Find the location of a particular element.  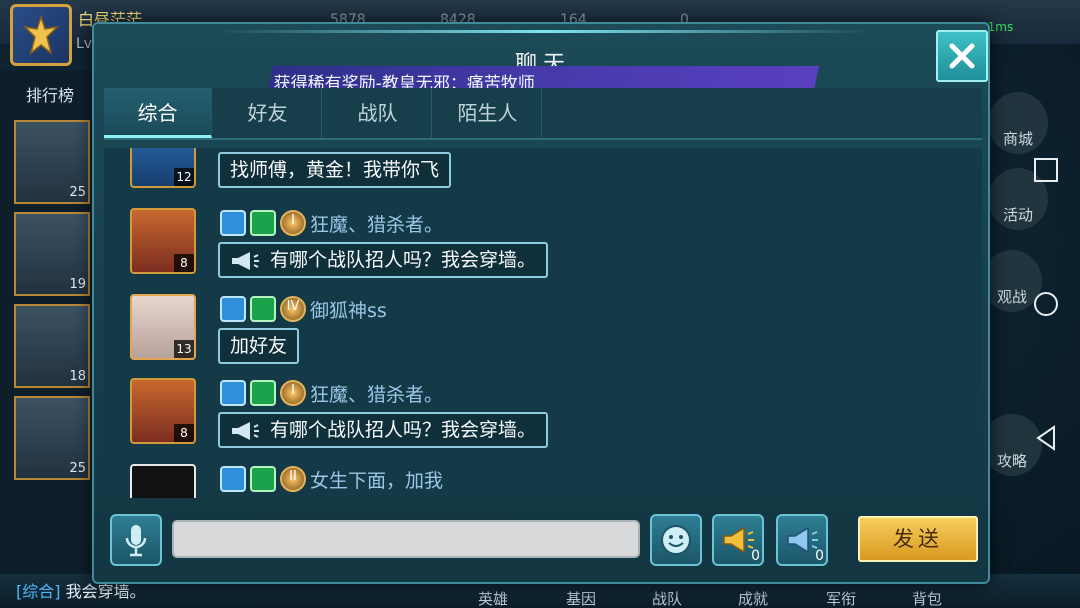

gold-horn-count: 0 is located at coordinates (755, 556).